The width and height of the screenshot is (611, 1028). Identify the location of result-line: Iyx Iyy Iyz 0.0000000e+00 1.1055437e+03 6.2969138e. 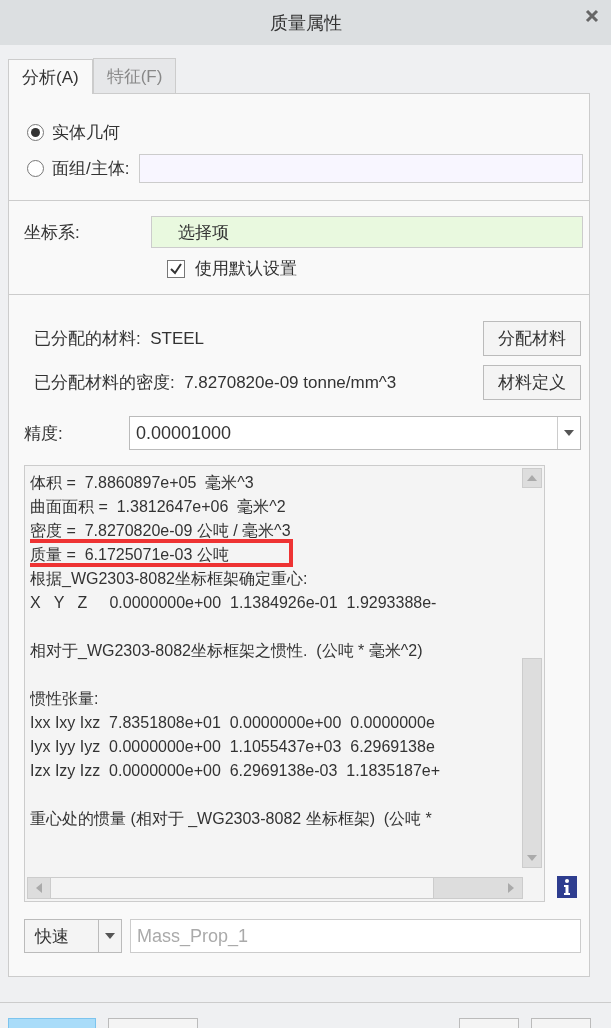
(232, 747).